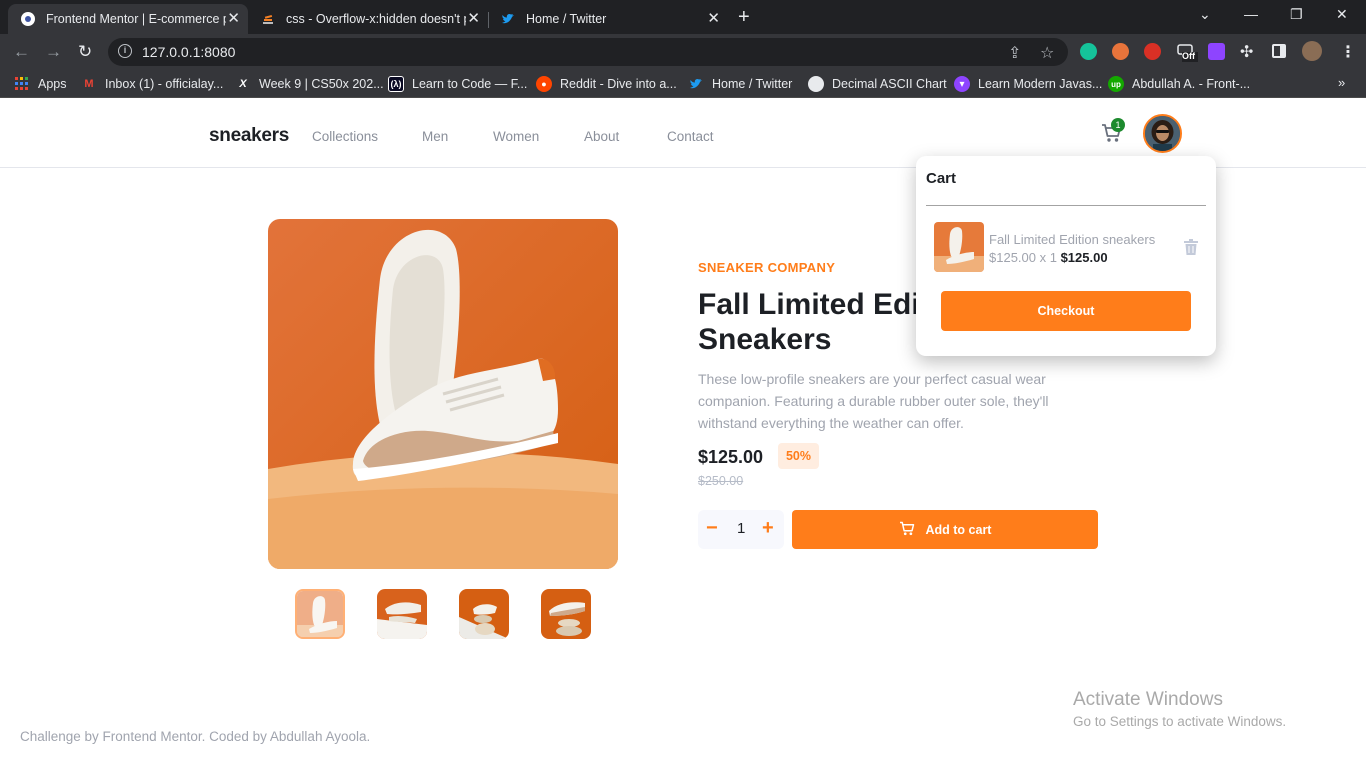 The height and width of the screenshot is (768, 1366). What do you see at coordinates (566, 19) in the screenshot?
I see `tab-title: Home / Twitter` at bounding box center [566, 19].